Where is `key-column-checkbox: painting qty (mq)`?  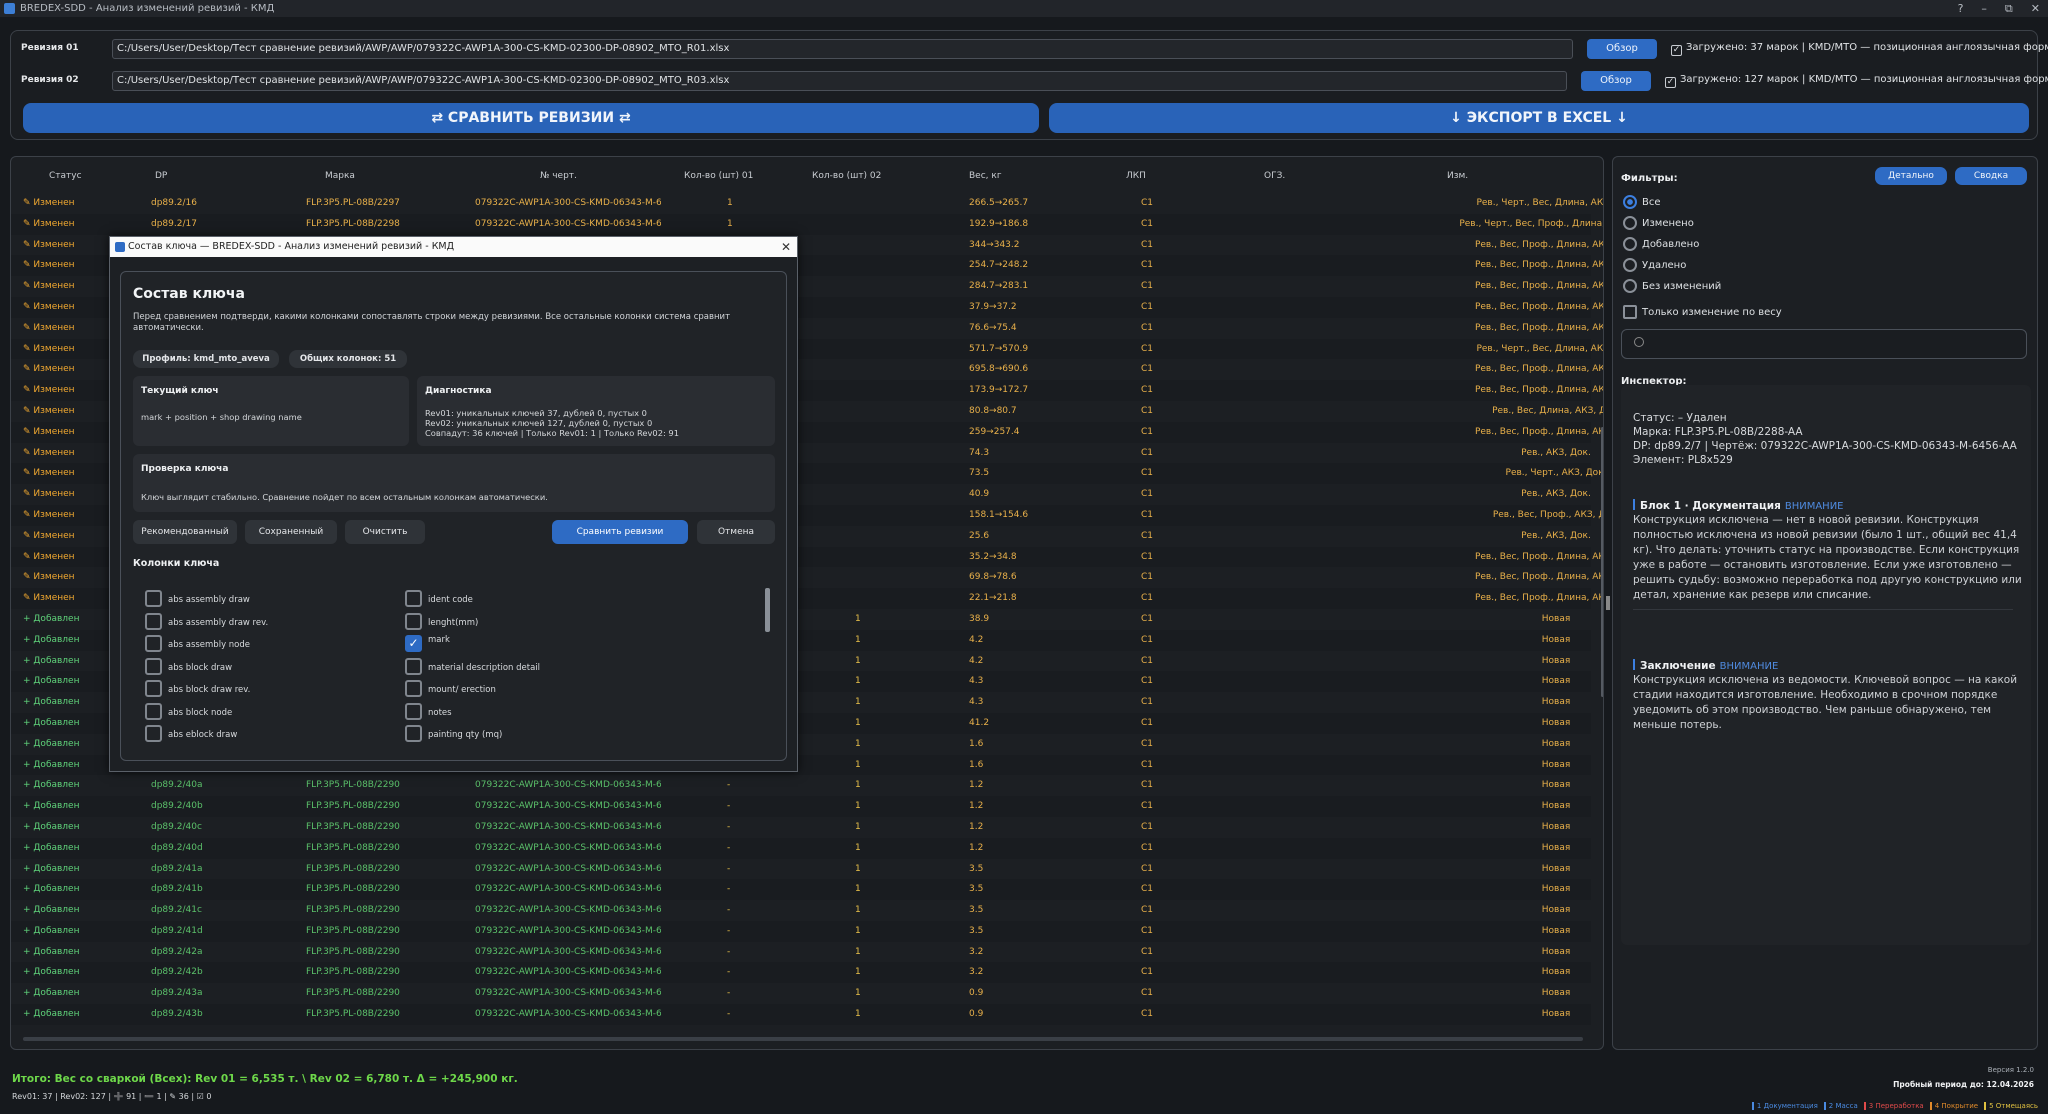 key-column-checkbox: painting qty (mq) is located at coordinates (453, 733).